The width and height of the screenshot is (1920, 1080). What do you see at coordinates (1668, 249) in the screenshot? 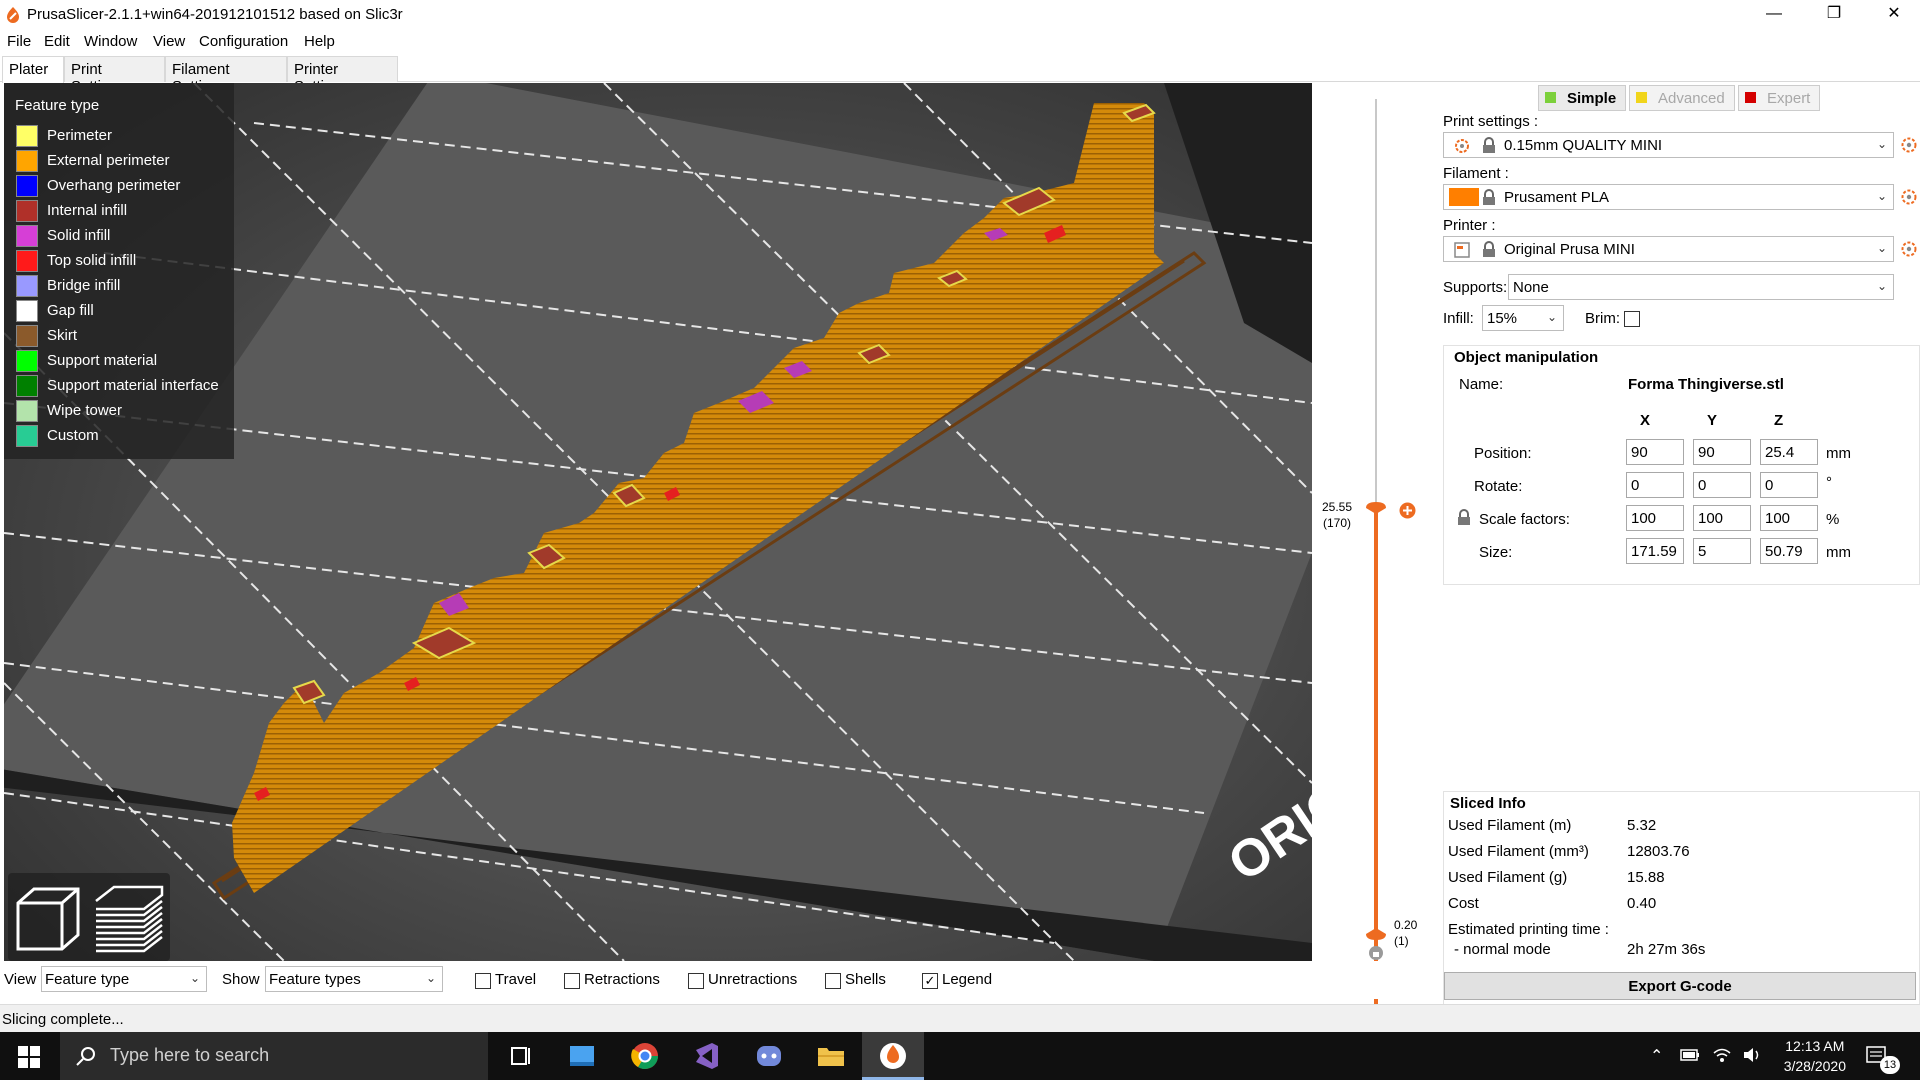
I see `printer-select: Original Prusa MINI ⌄` at bounding box center [1668, 249].